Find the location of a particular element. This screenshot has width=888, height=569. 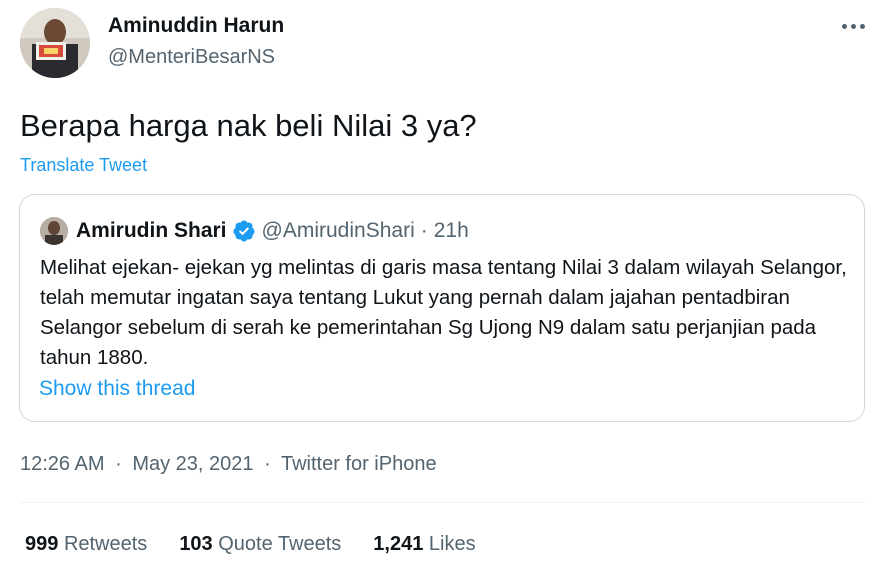

quoted-header: Amirudin Shari @AmirudinShari · 21h is located at coordinates (272, 231).